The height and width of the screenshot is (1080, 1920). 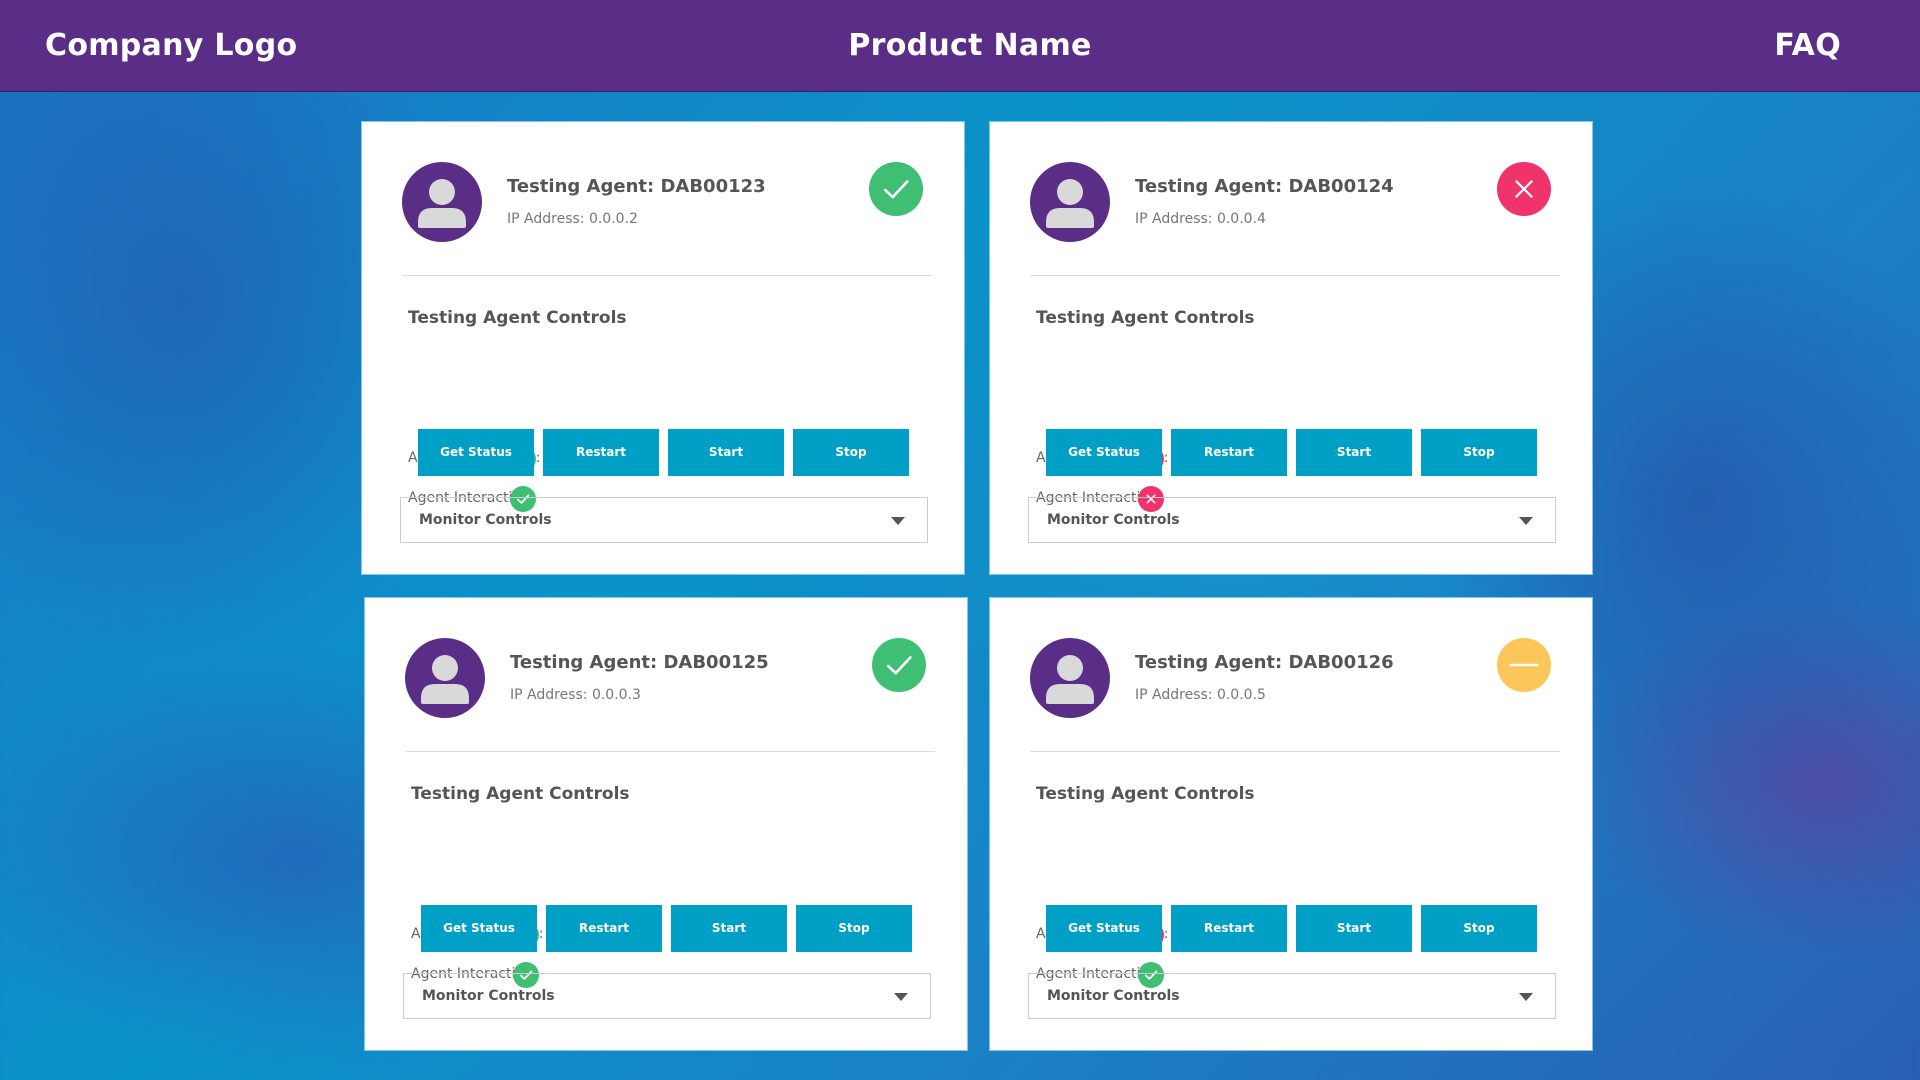 What do you see at coordinates (1200, 695) in the screenshot?
I see `agent-ip-address: IP Address: 0.0.0.5` at bounding box center [1200, 695].